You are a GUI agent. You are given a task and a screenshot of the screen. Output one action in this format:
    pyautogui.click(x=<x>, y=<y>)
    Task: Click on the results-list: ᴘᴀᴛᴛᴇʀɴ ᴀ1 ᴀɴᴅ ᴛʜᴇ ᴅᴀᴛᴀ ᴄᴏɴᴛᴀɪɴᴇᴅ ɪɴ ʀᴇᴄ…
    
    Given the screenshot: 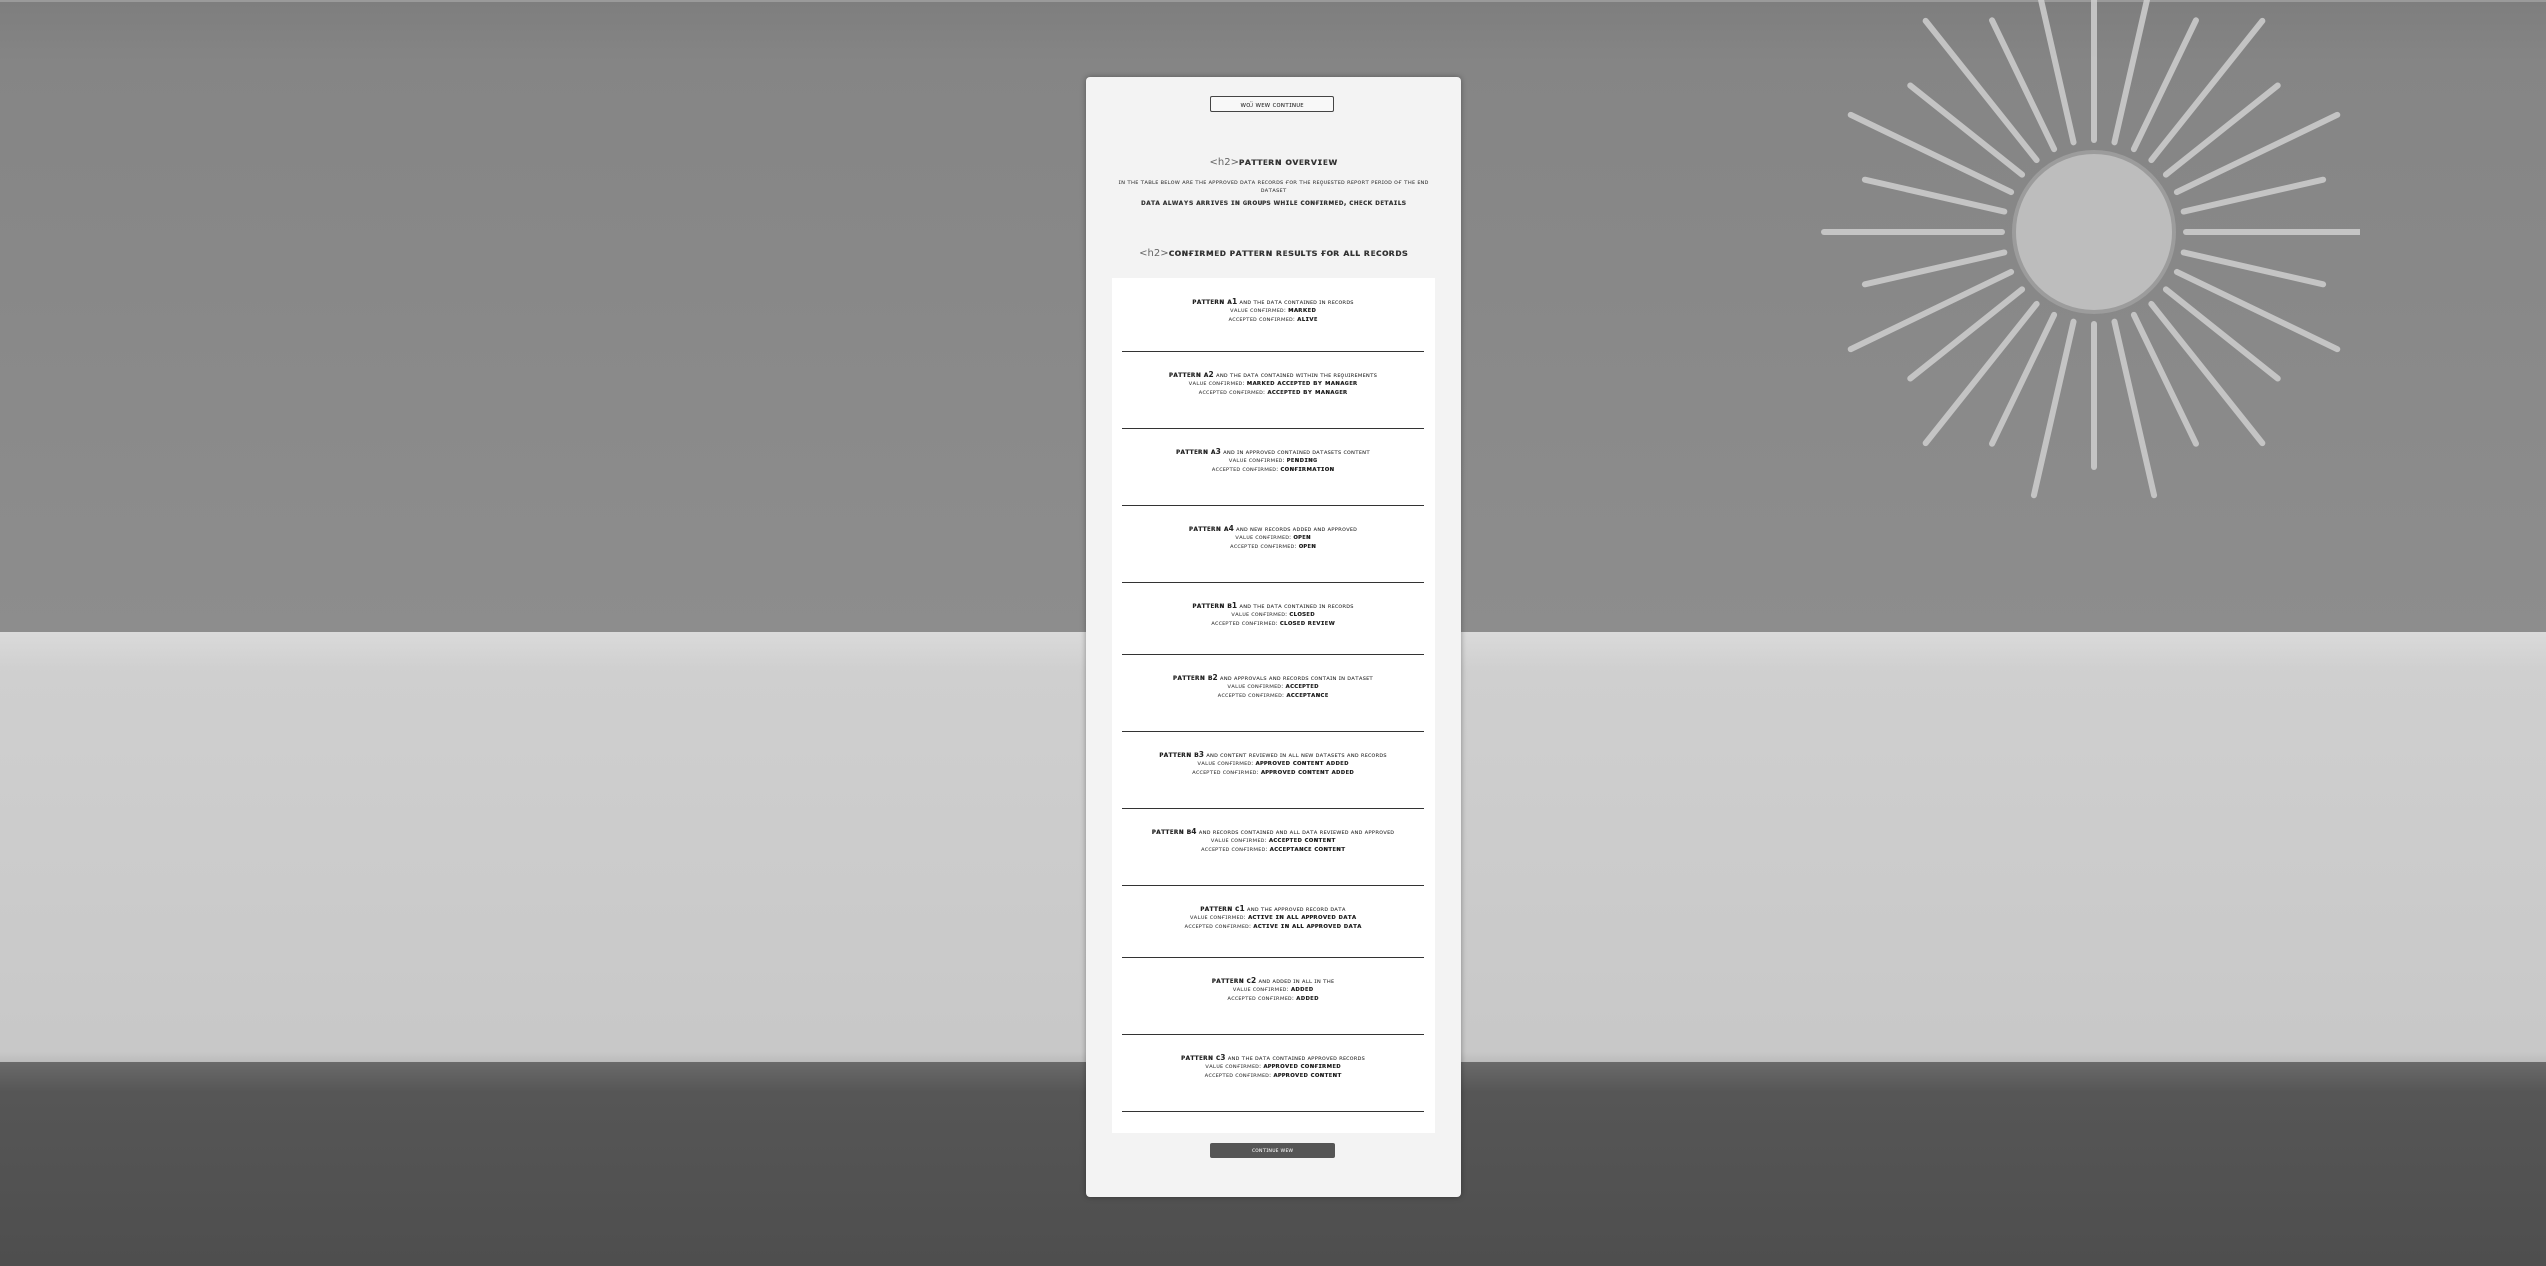 What is the action you would take?
    pyautogui.click(x=1273, y=705)
    